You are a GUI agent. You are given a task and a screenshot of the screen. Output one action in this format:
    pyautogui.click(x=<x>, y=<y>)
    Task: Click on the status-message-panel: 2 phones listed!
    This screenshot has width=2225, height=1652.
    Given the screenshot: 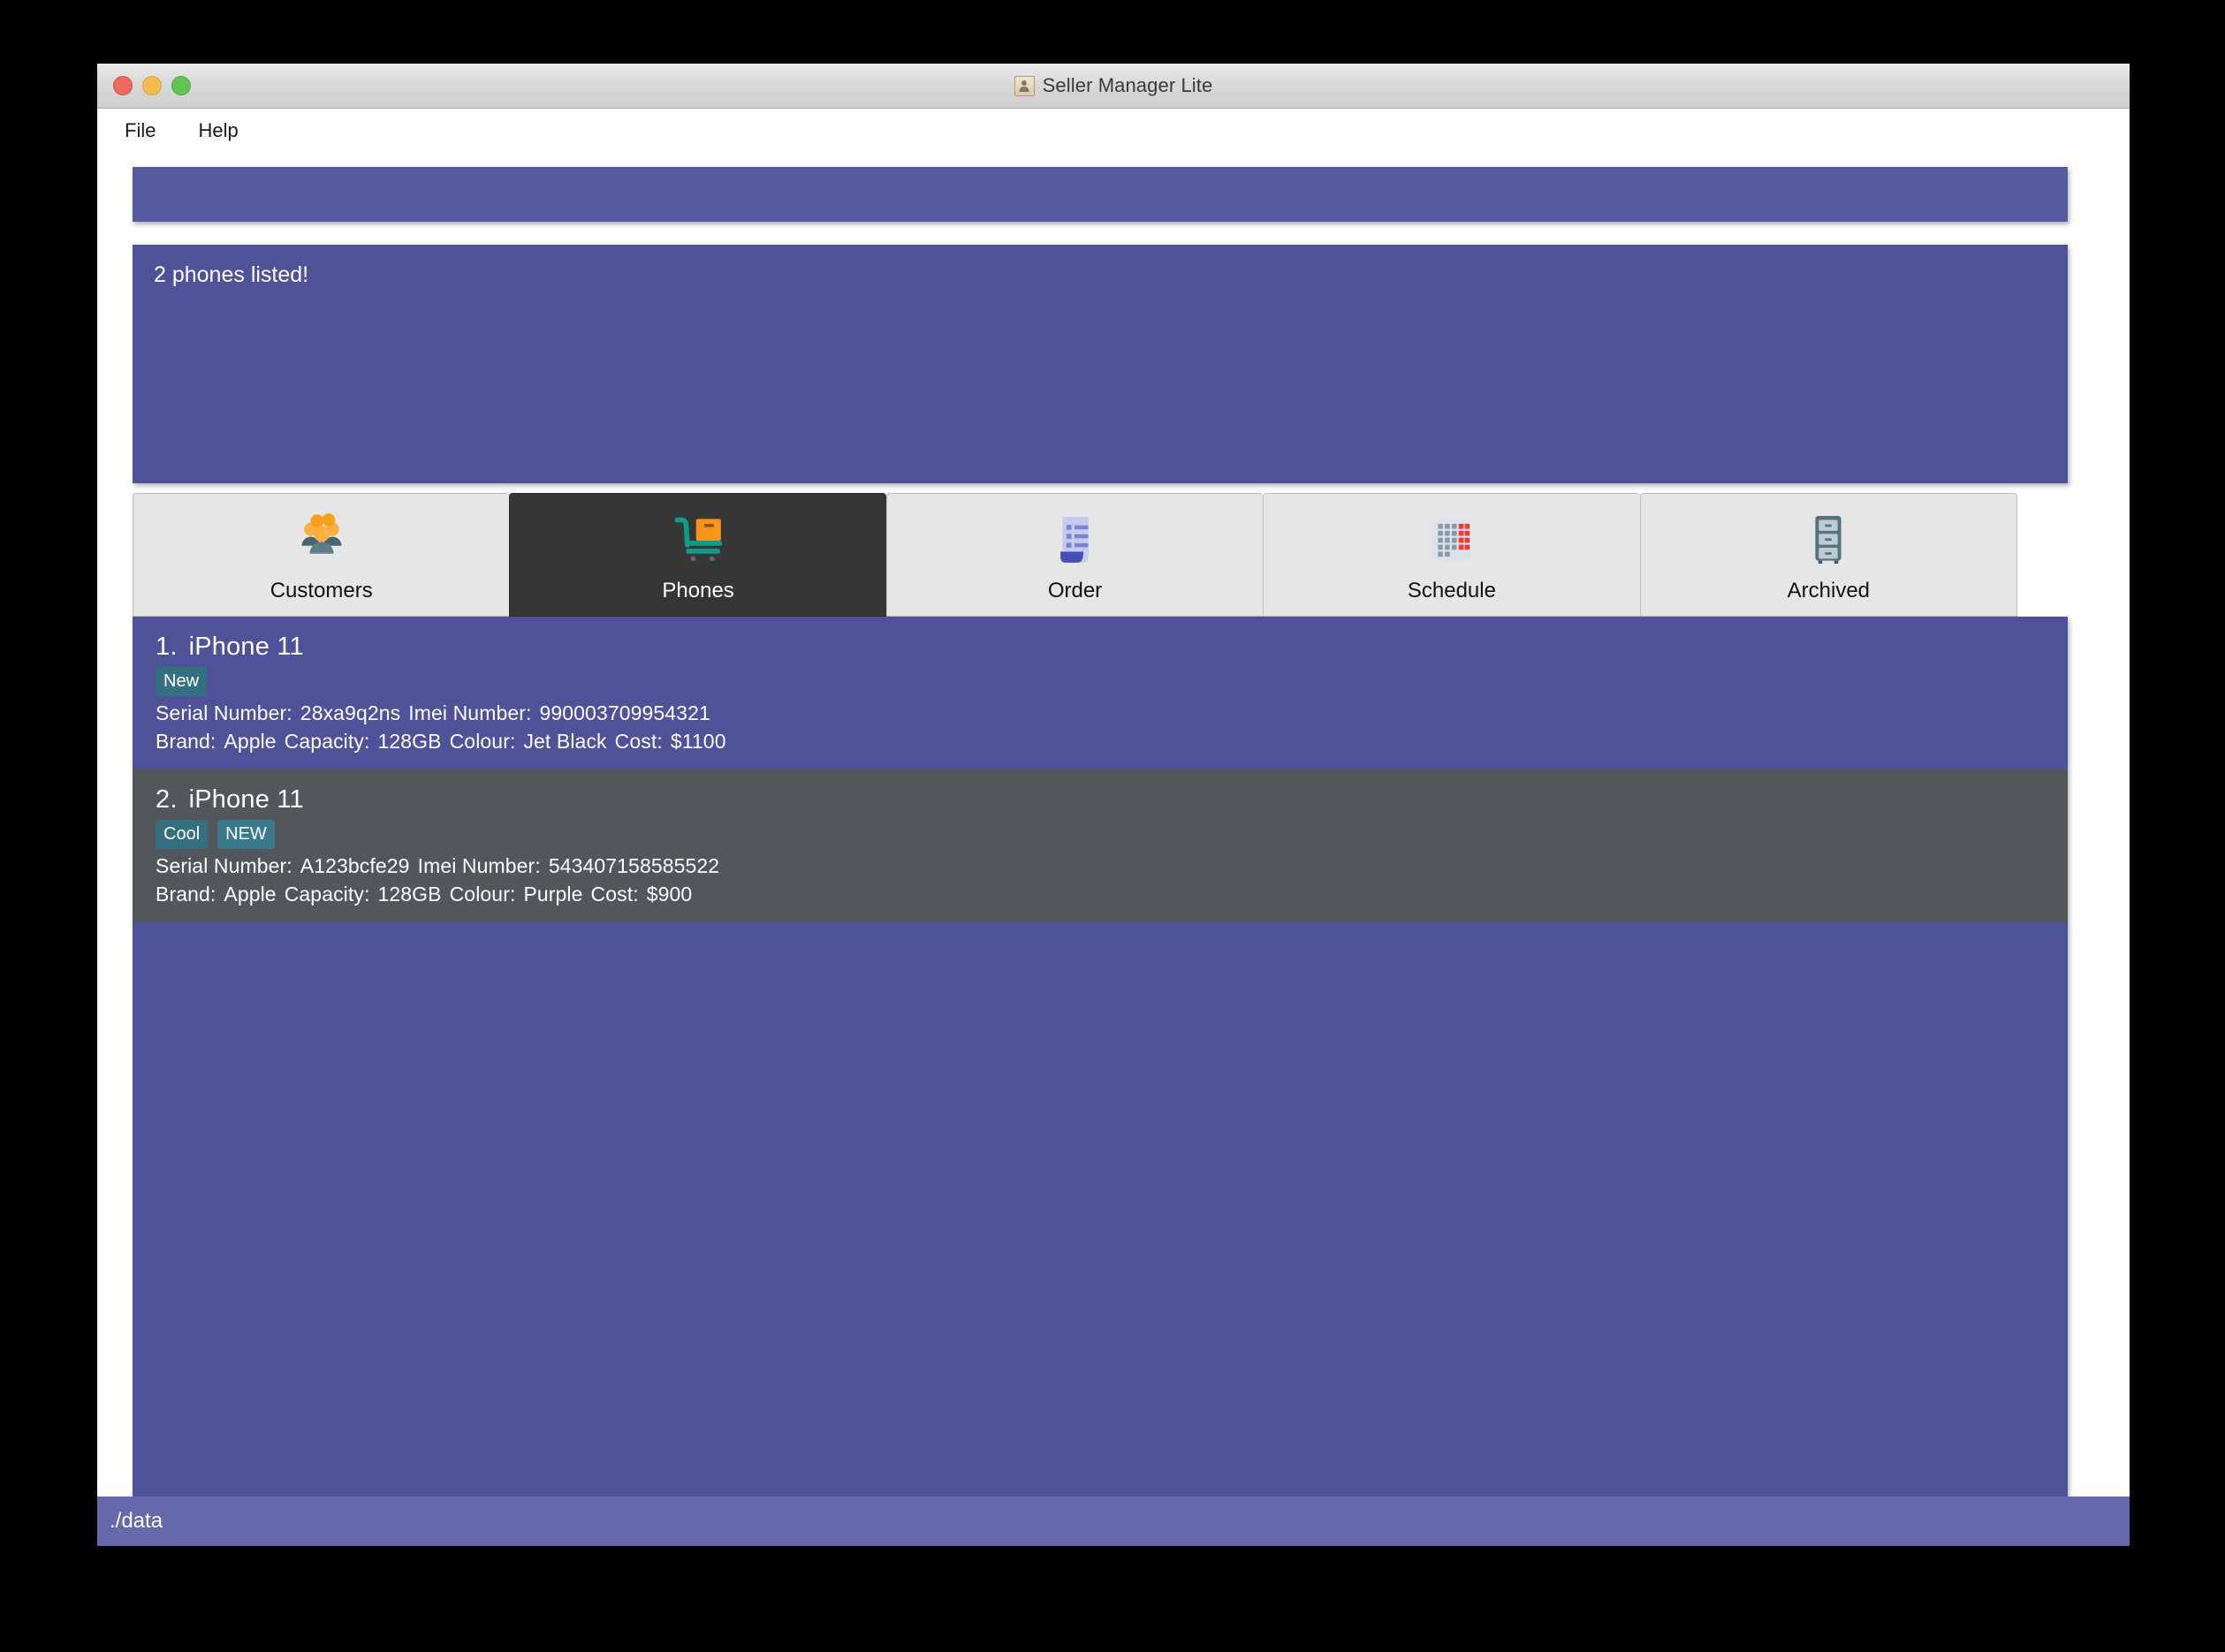 What is the action you would take?
    pyautogui.click(x=1100, y=364)
    